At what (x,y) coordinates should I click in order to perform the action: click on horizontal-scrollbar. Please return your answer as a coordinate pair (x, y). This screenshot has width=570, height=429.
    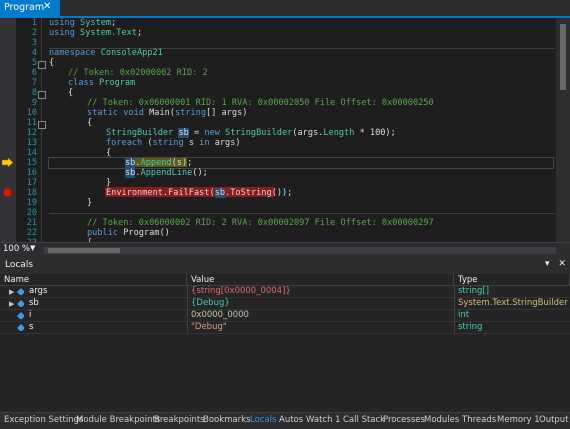
    Looking at the image, I should click on (300, 250).